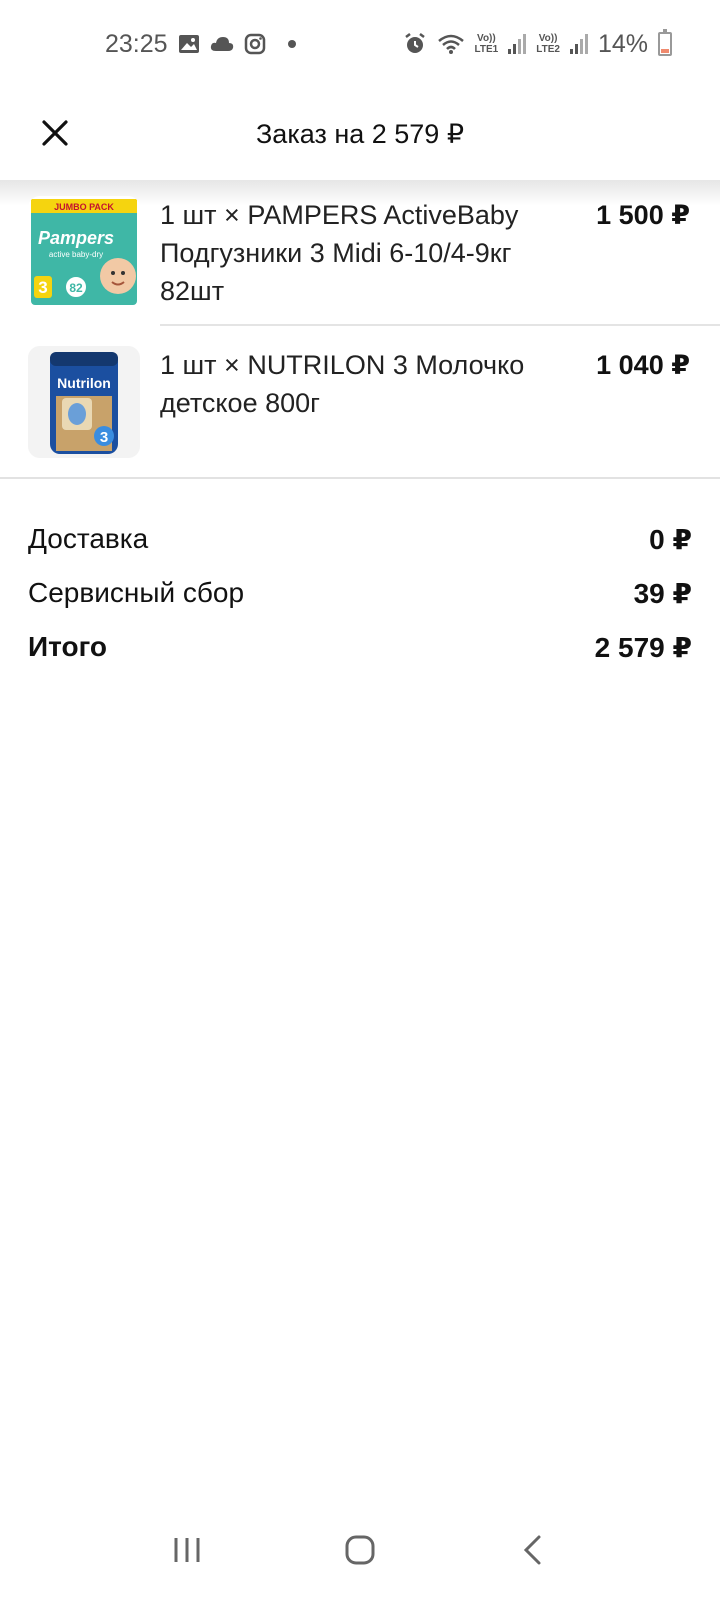 The width and height of the screenshot is (720, 1600). Describe the element at coordinates (67, 646) in the screenshot. I see `total-label: Итого` at that location.